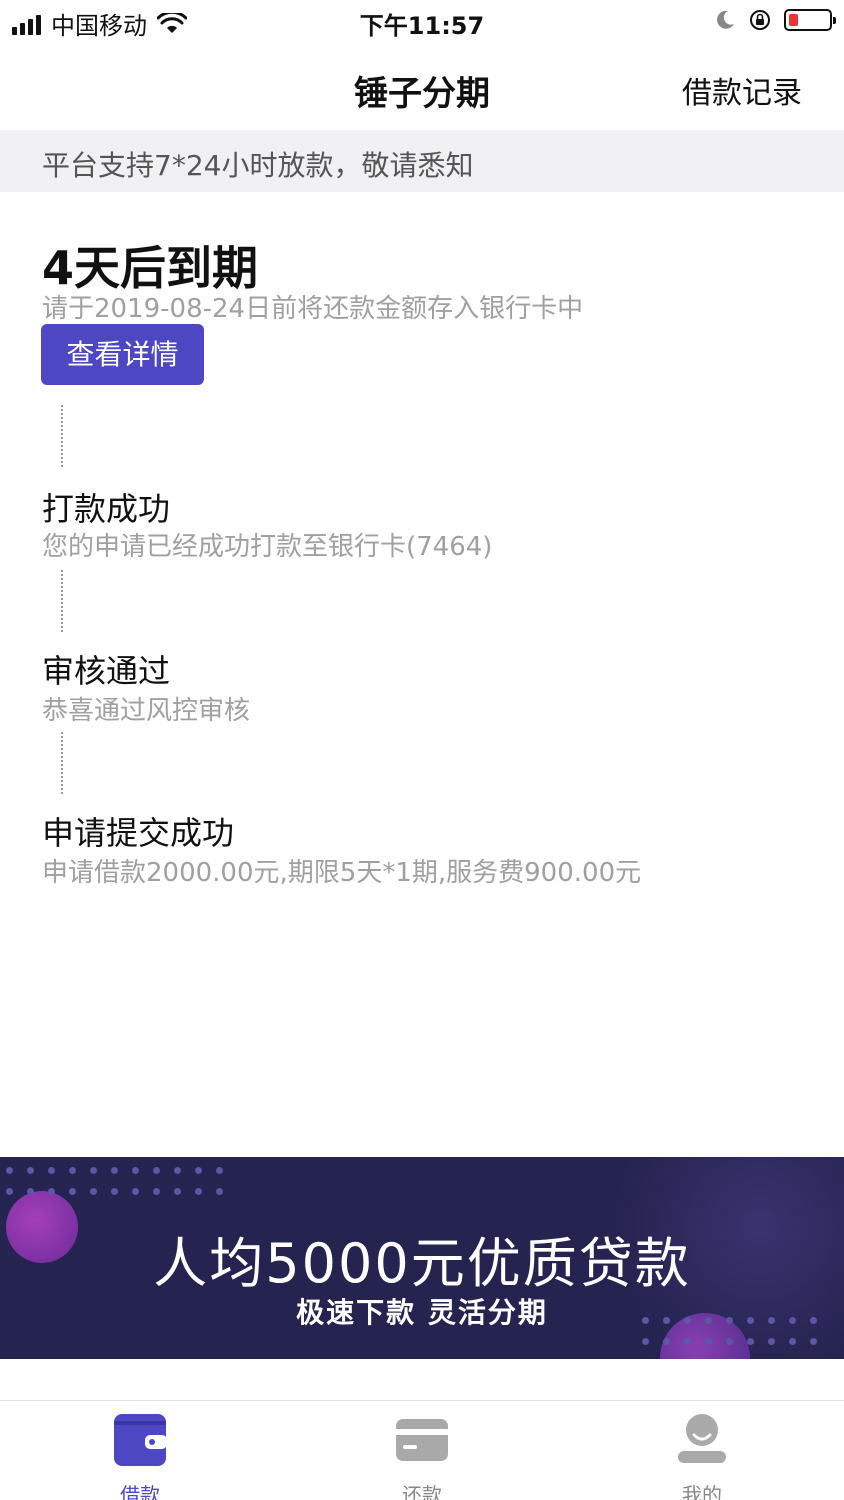 This screenshot has width=844, height=1500. What do you see at coordinates (422, 1440) in the screenshot?
I see `card-icon` at bounding box center [422, 1440].